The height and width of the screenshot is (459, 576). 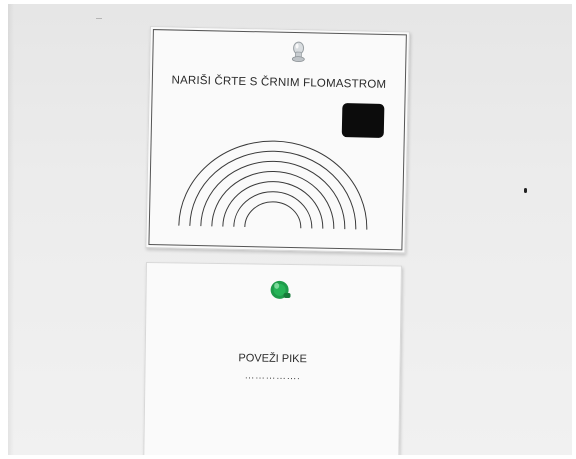 I want to click on rainbow-arcs-drawing, so click(x=273, y=185).